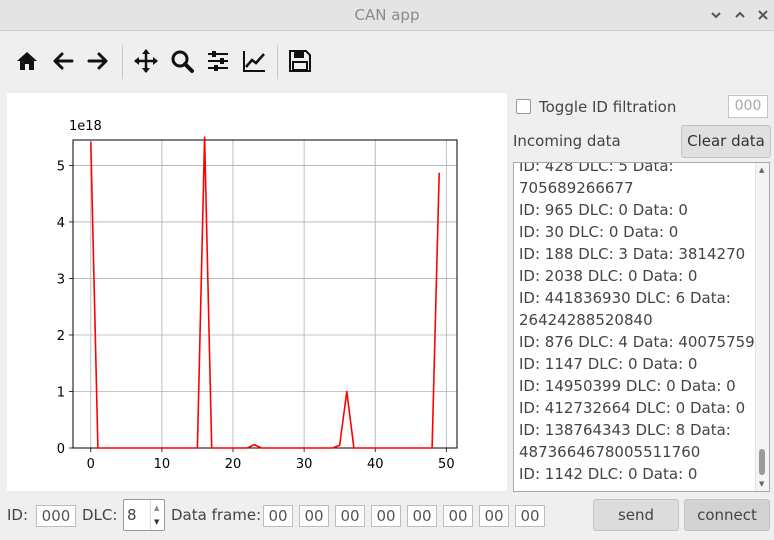 The height and width of the screenshot is (540, 774). I want to click on home-icon, so click(27, 61).